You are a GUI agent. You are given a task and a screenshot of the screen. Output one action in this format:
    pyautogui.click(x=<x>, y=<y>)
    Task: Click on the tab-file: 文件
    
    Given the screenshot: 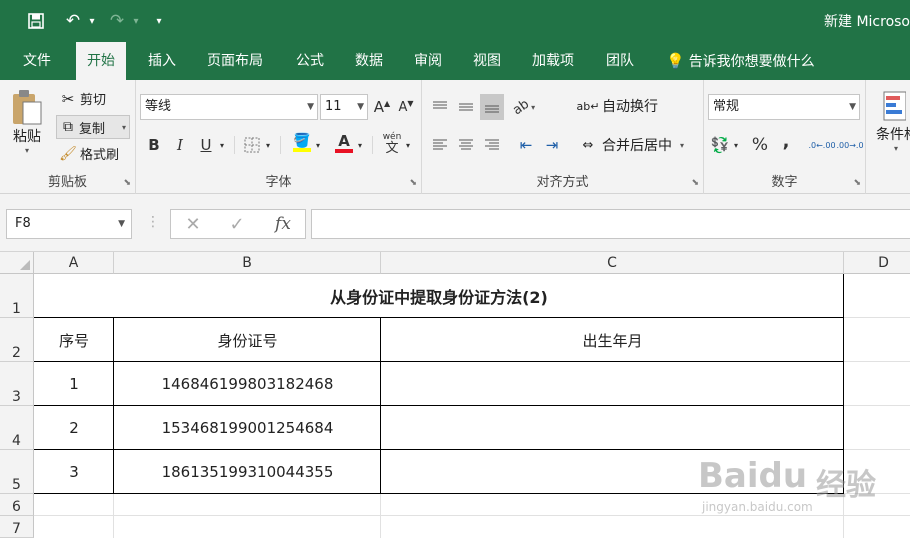 What is the action you would take?
    pyautogui.click(x=37, y=61)
    